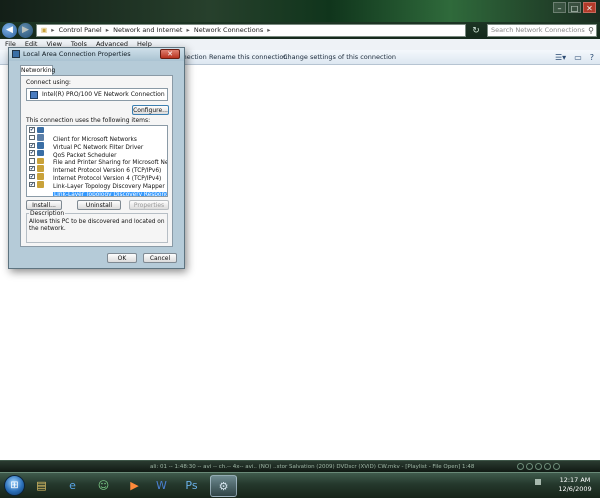  Describe the element at coordinates (48, 82) in the screenshot. I see `connect-using-label: Connect using:` at that location.